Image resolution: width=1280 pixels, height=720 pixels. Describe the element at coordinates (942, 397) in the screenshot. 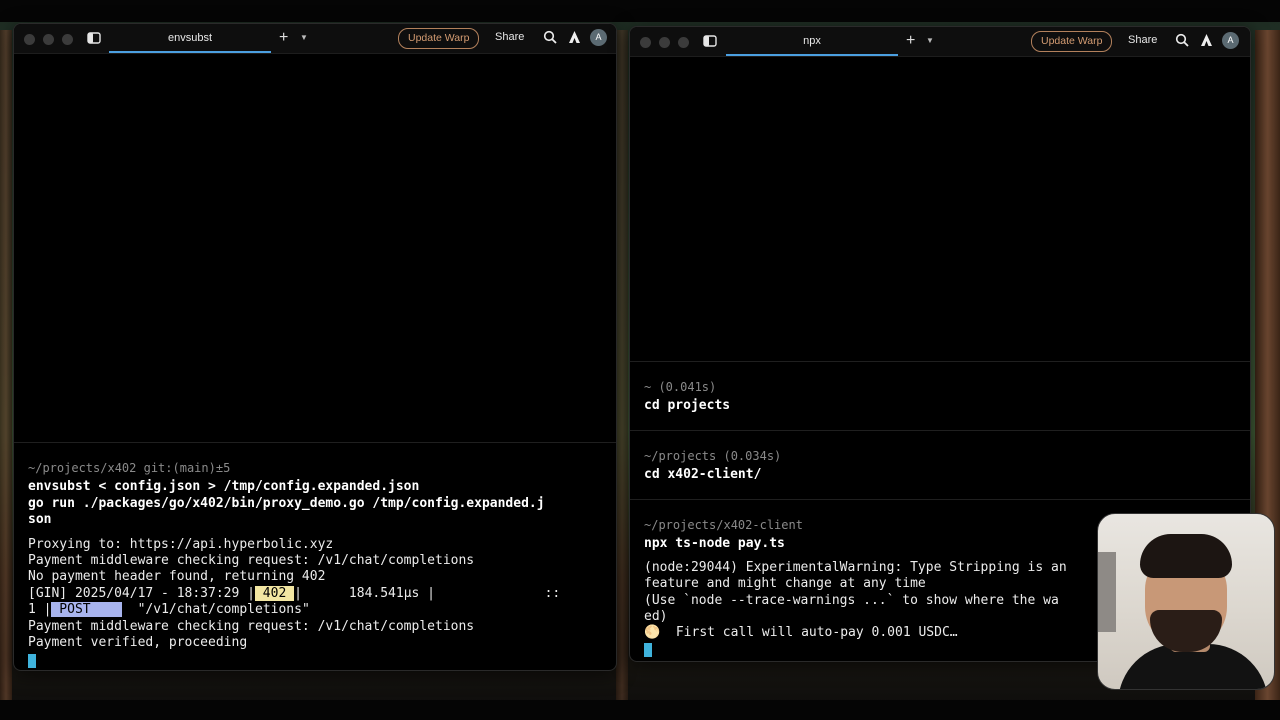

I see `command-block: ~ (0.041s) cd projects` at that location.